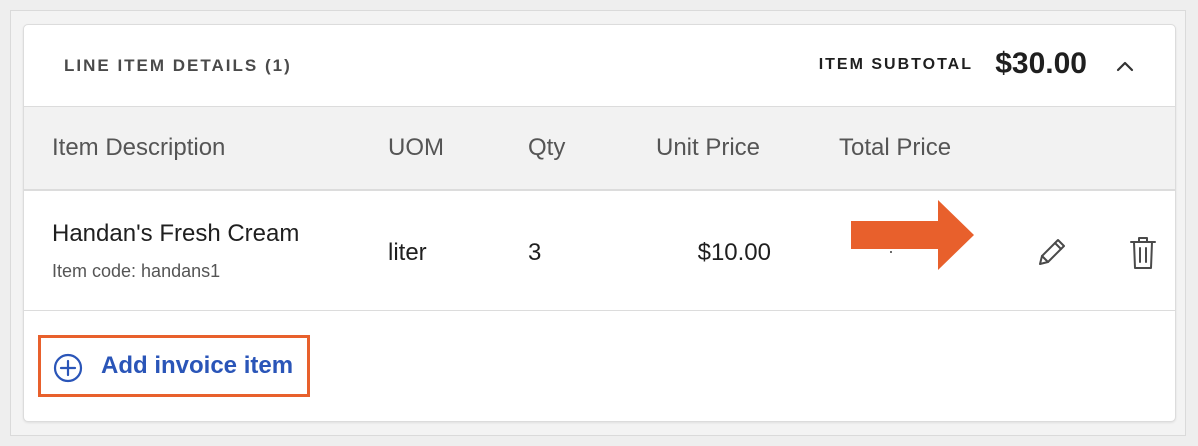  What do you see at coordinates (139, 147) in the screenshot?
I see `col-header-item-description: Item Description` at bounding box center [139, 147].